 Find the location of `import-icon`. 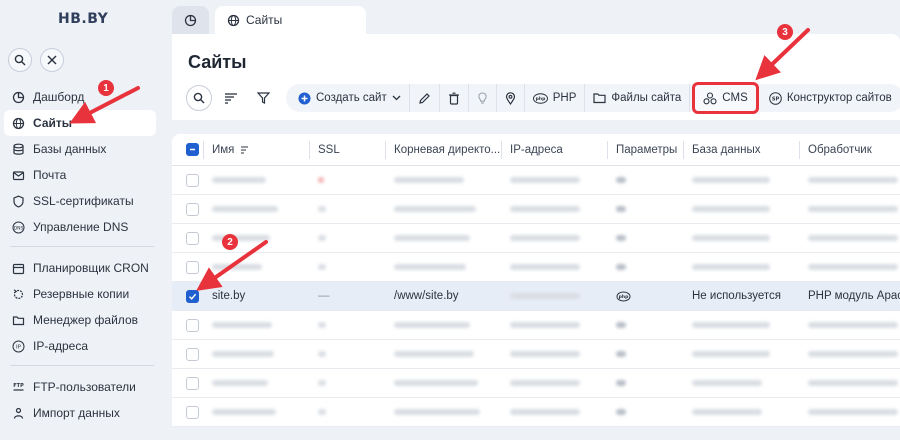

import-icon is located at coordinates (18, 413).